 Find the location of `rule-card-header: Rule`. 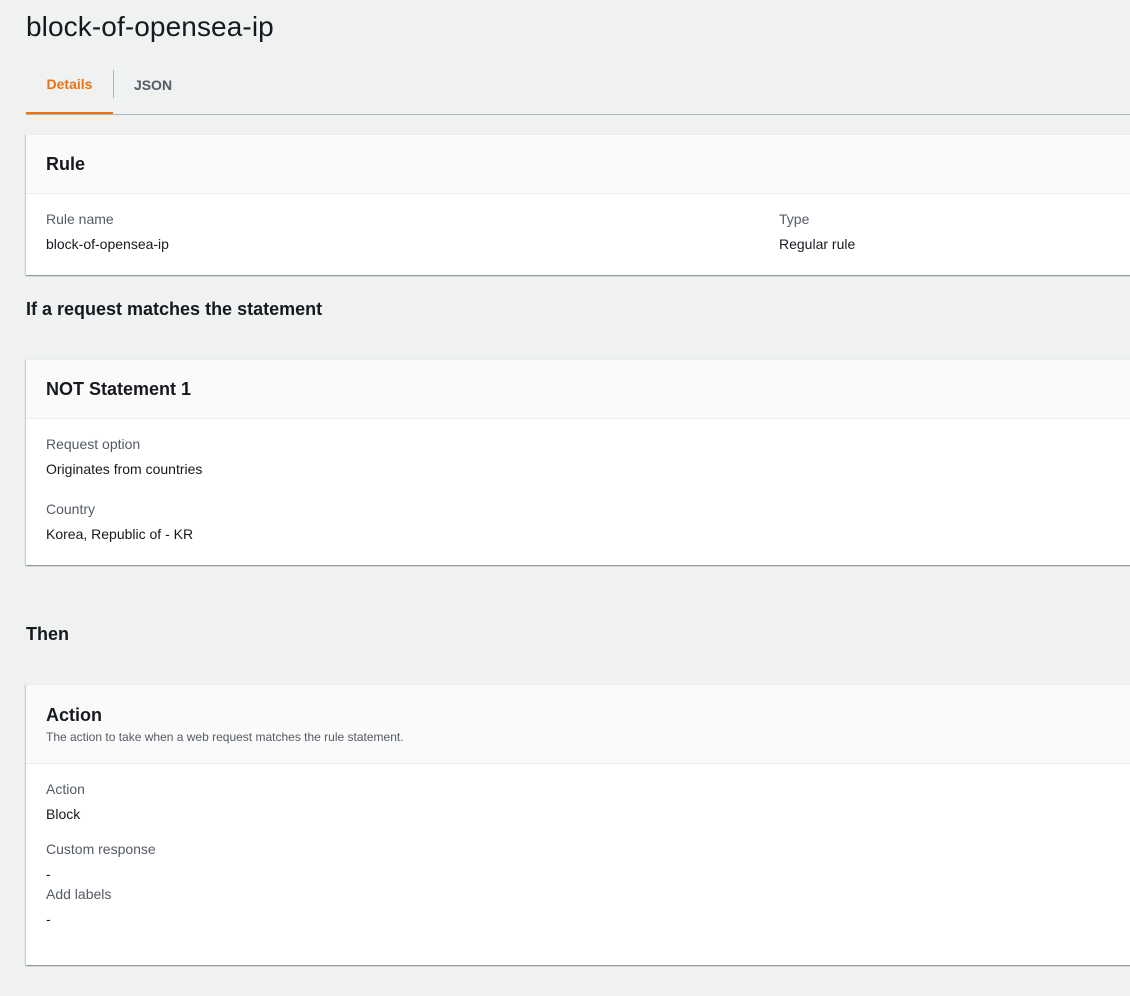

rule-card-header: Rule is located at coordinates (578, 164).